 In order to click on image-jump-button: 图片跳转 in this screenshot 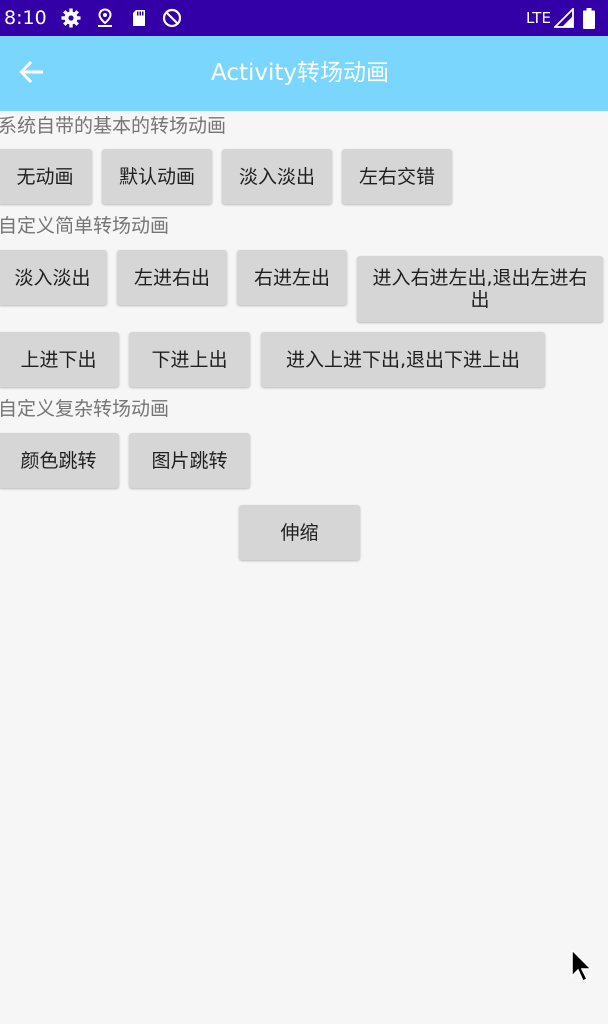, I will do `click(189, 460)`.